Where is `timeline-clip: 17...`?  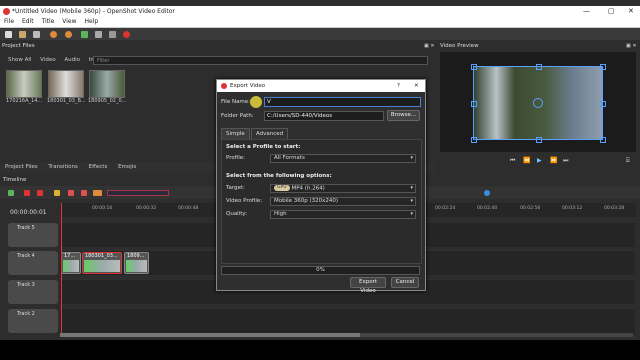
timeline-clip: 17... is located at coordinates (71, 263).